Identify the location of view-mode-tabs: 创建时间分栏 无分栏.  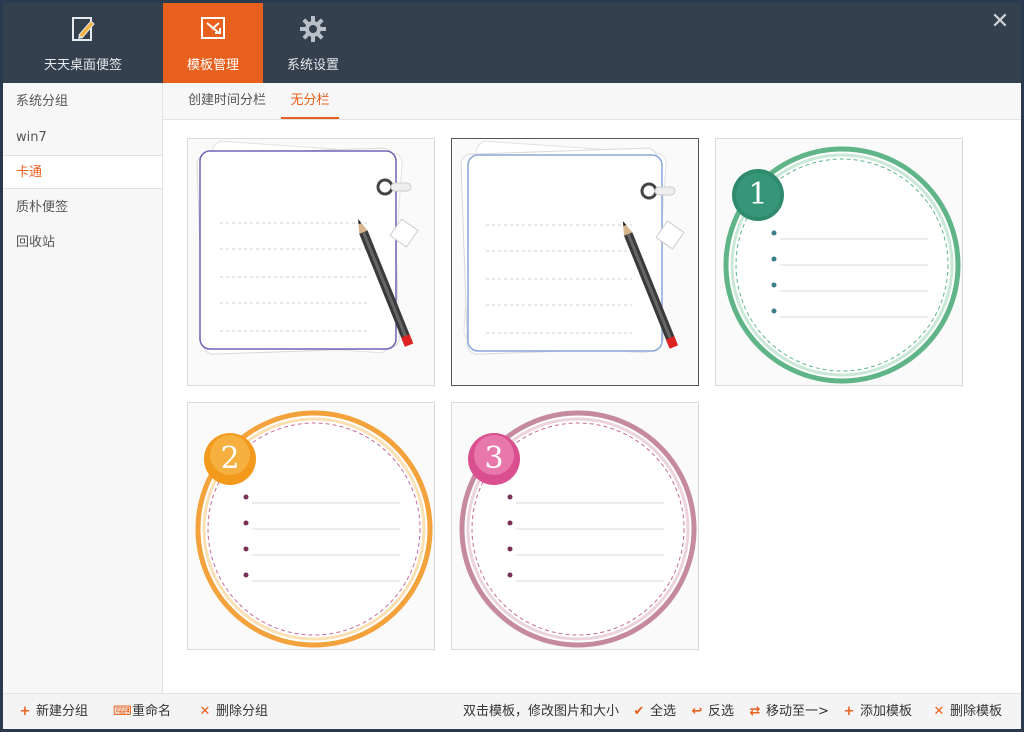
(592, 101).